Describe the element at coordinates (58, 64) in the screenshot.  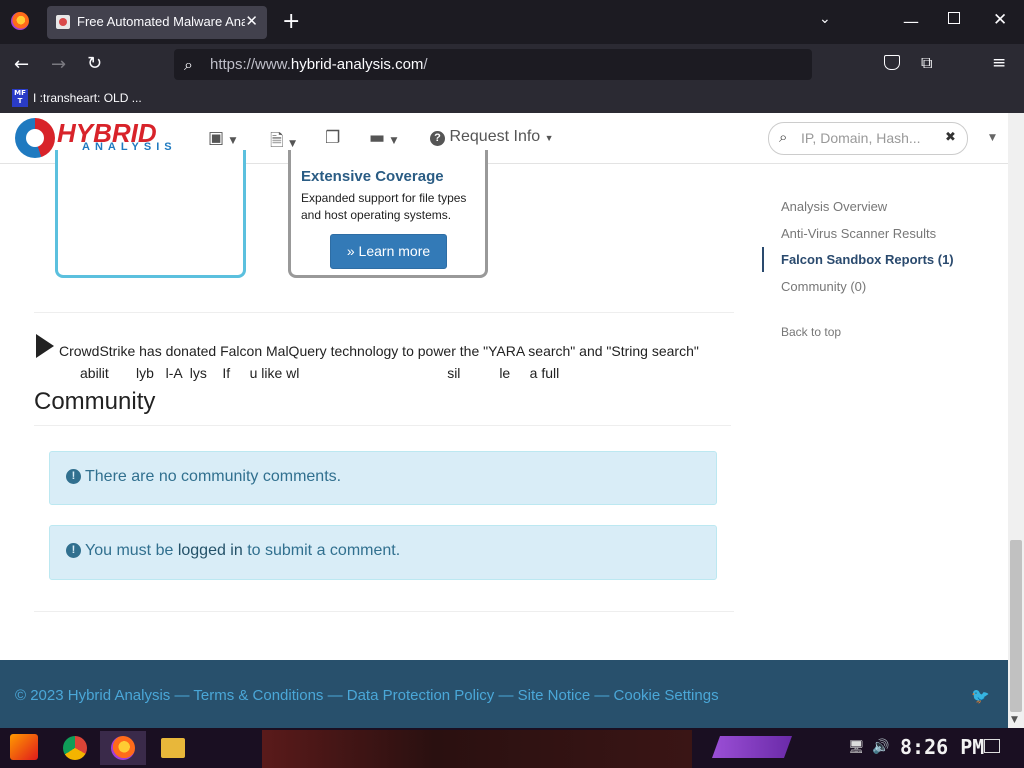
I see `forward-arrow-icon: →` at that location.